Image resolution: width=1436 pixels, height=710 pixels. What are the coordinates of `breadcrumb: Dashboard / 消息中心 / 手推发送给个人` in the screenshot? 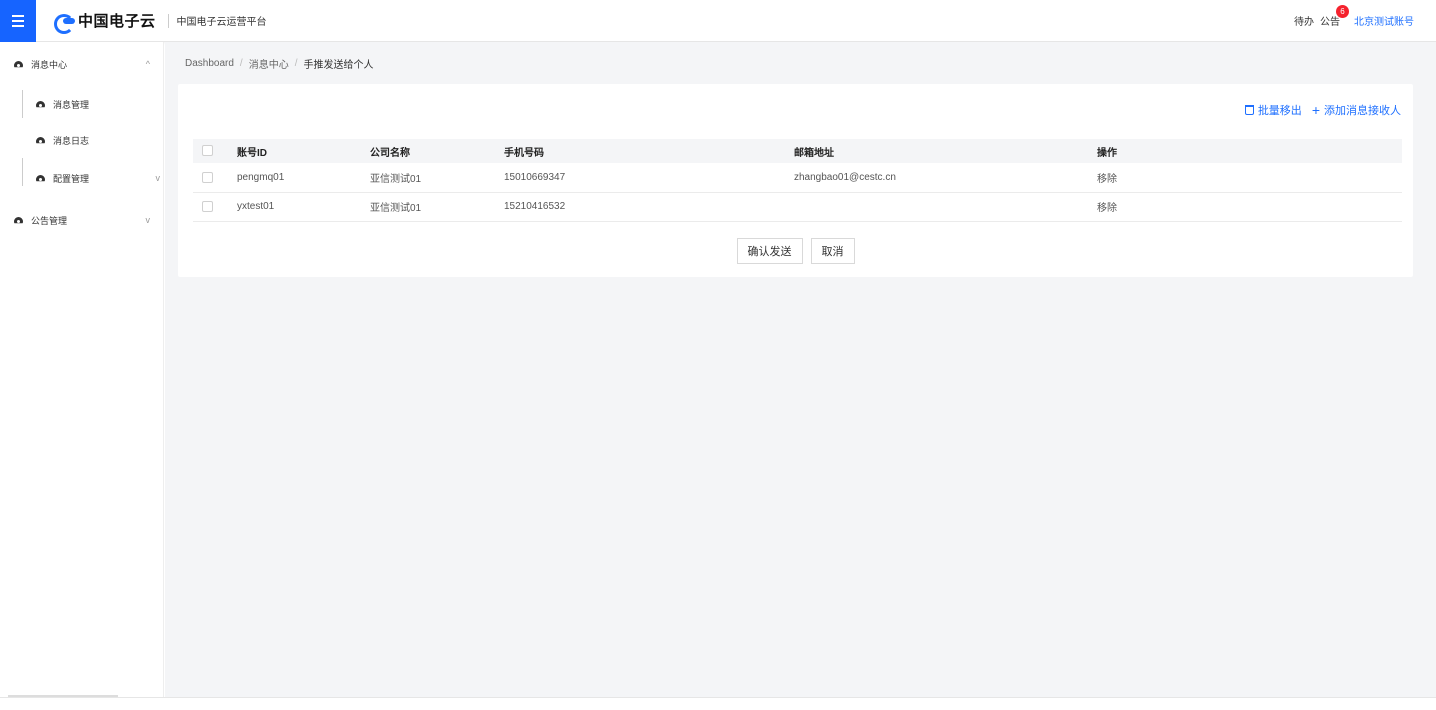 It's located at (279, 63).